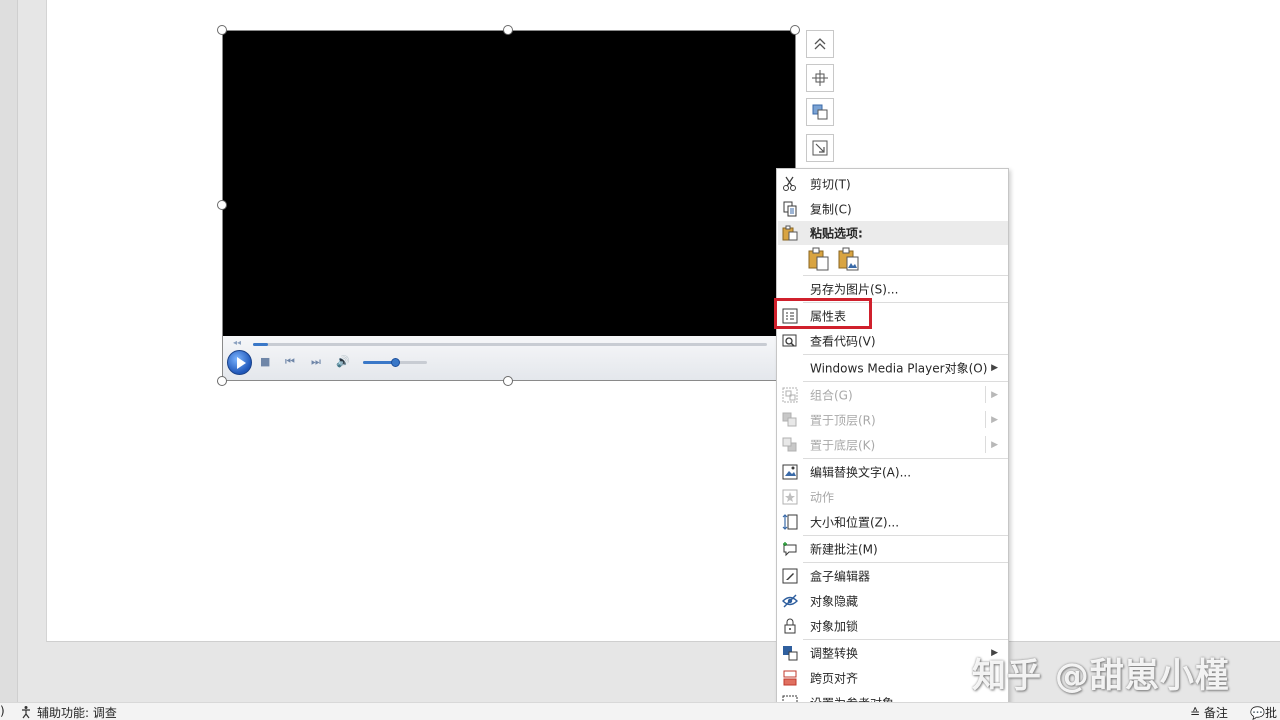  I want to click on comments-label: 批, so click(1270, 713).